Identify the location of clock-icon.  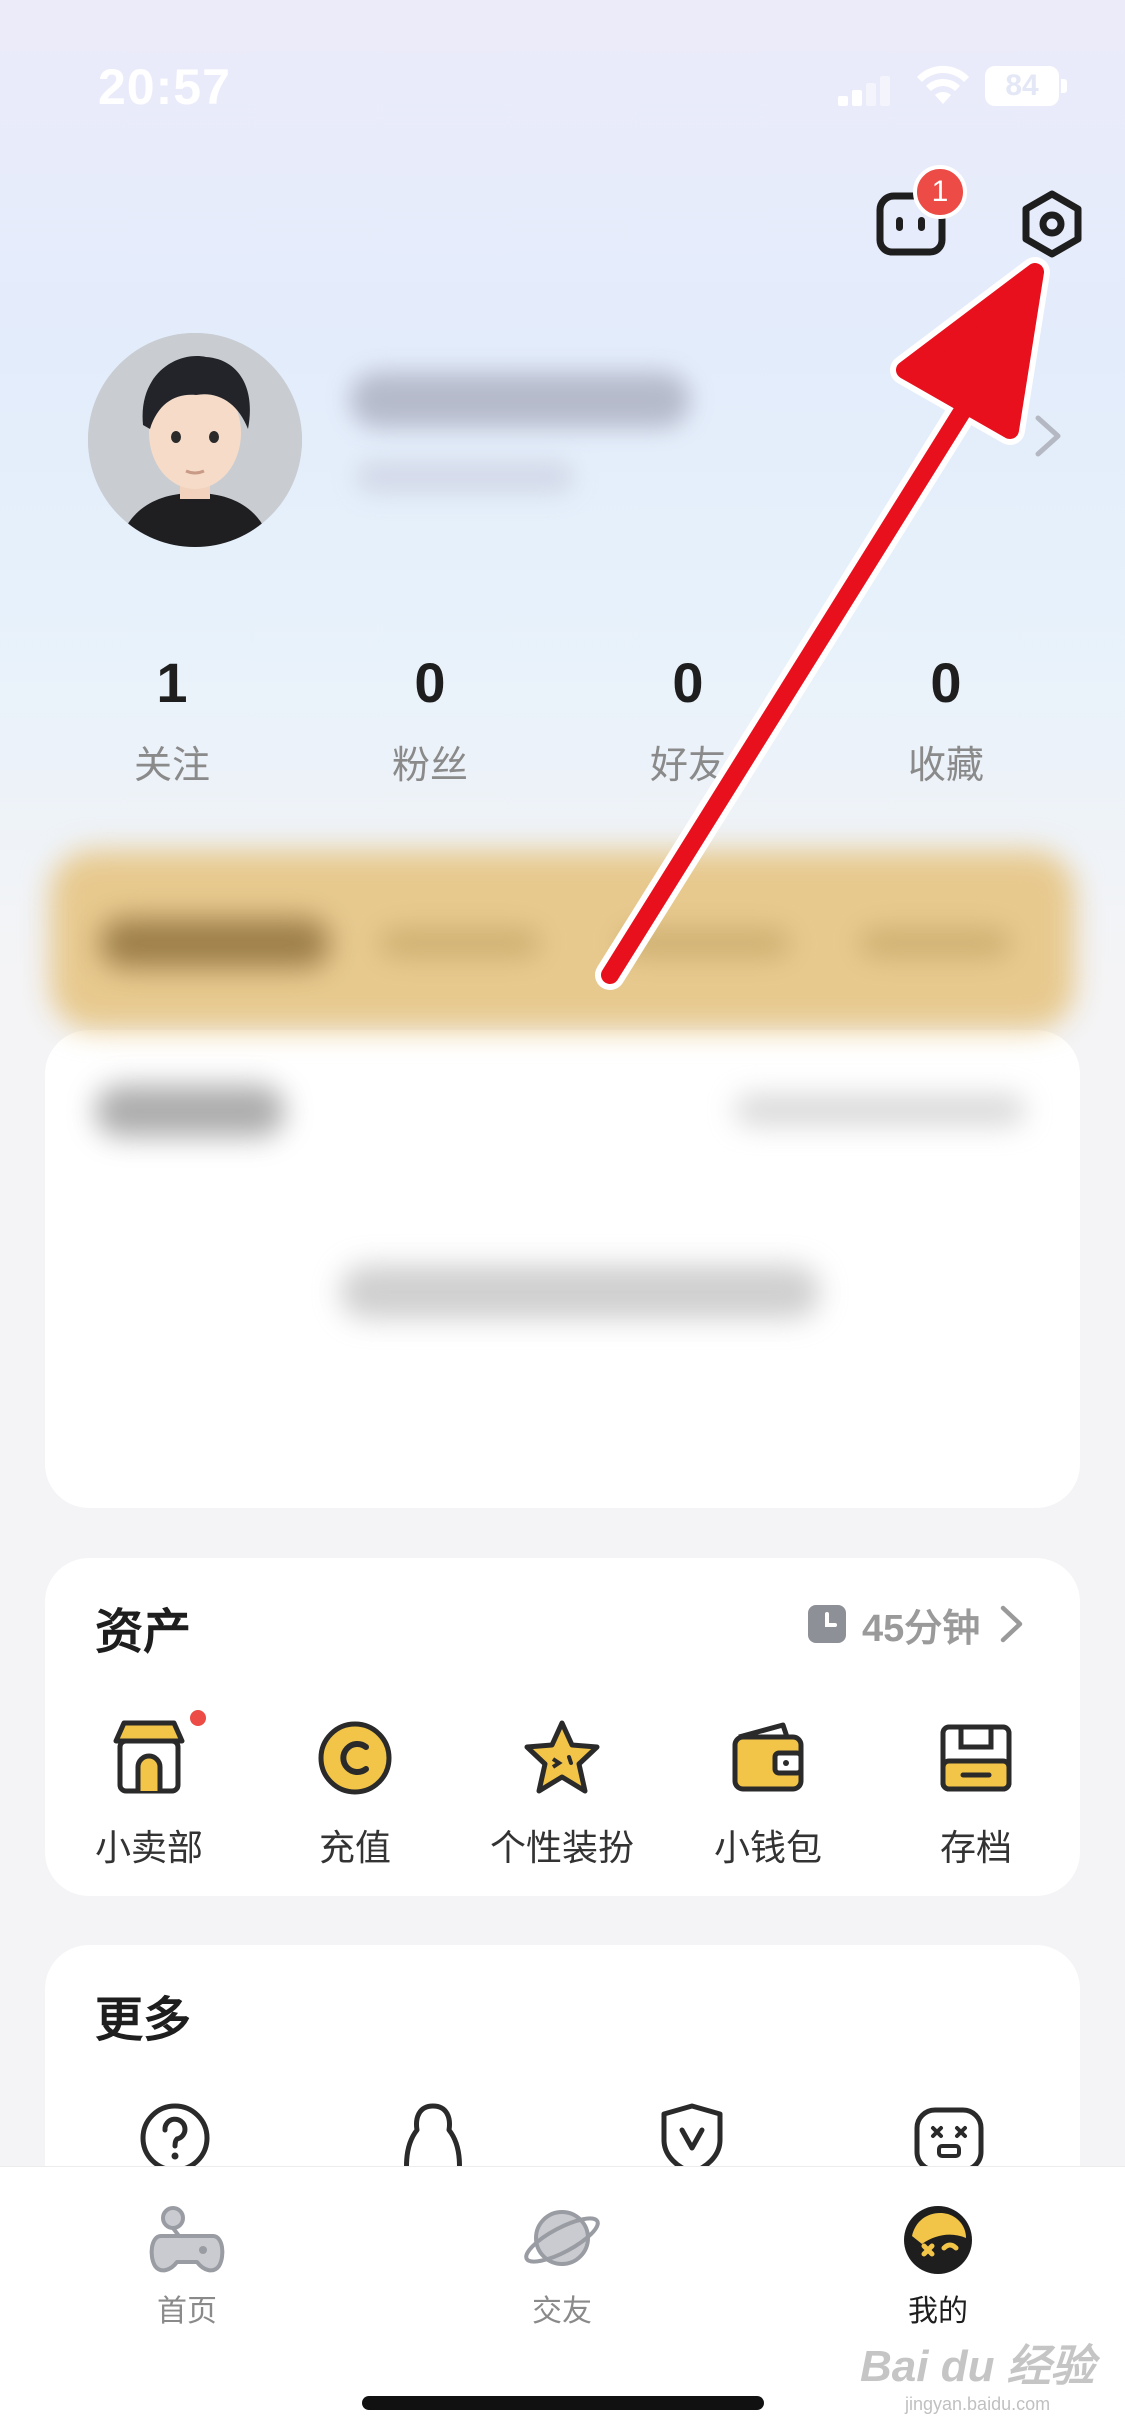
(827, 1624).